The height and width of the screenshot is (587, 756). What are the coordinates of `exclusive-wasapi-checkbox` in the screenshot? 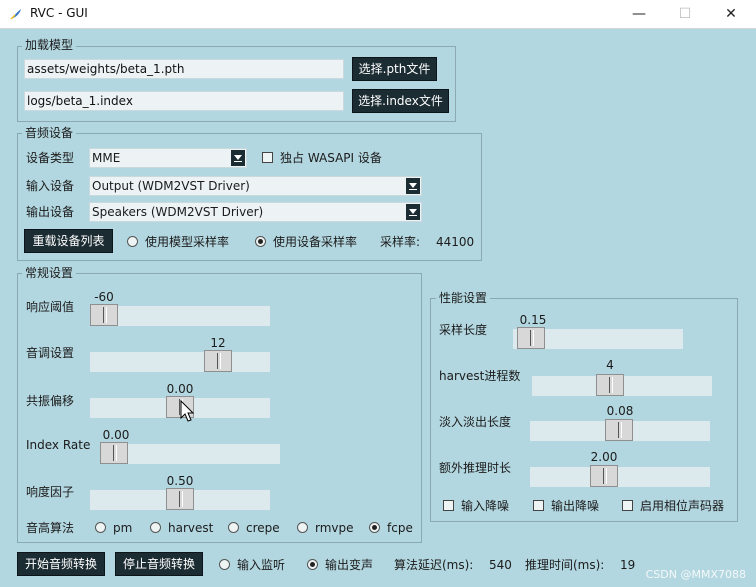 It's located at (267, 157).